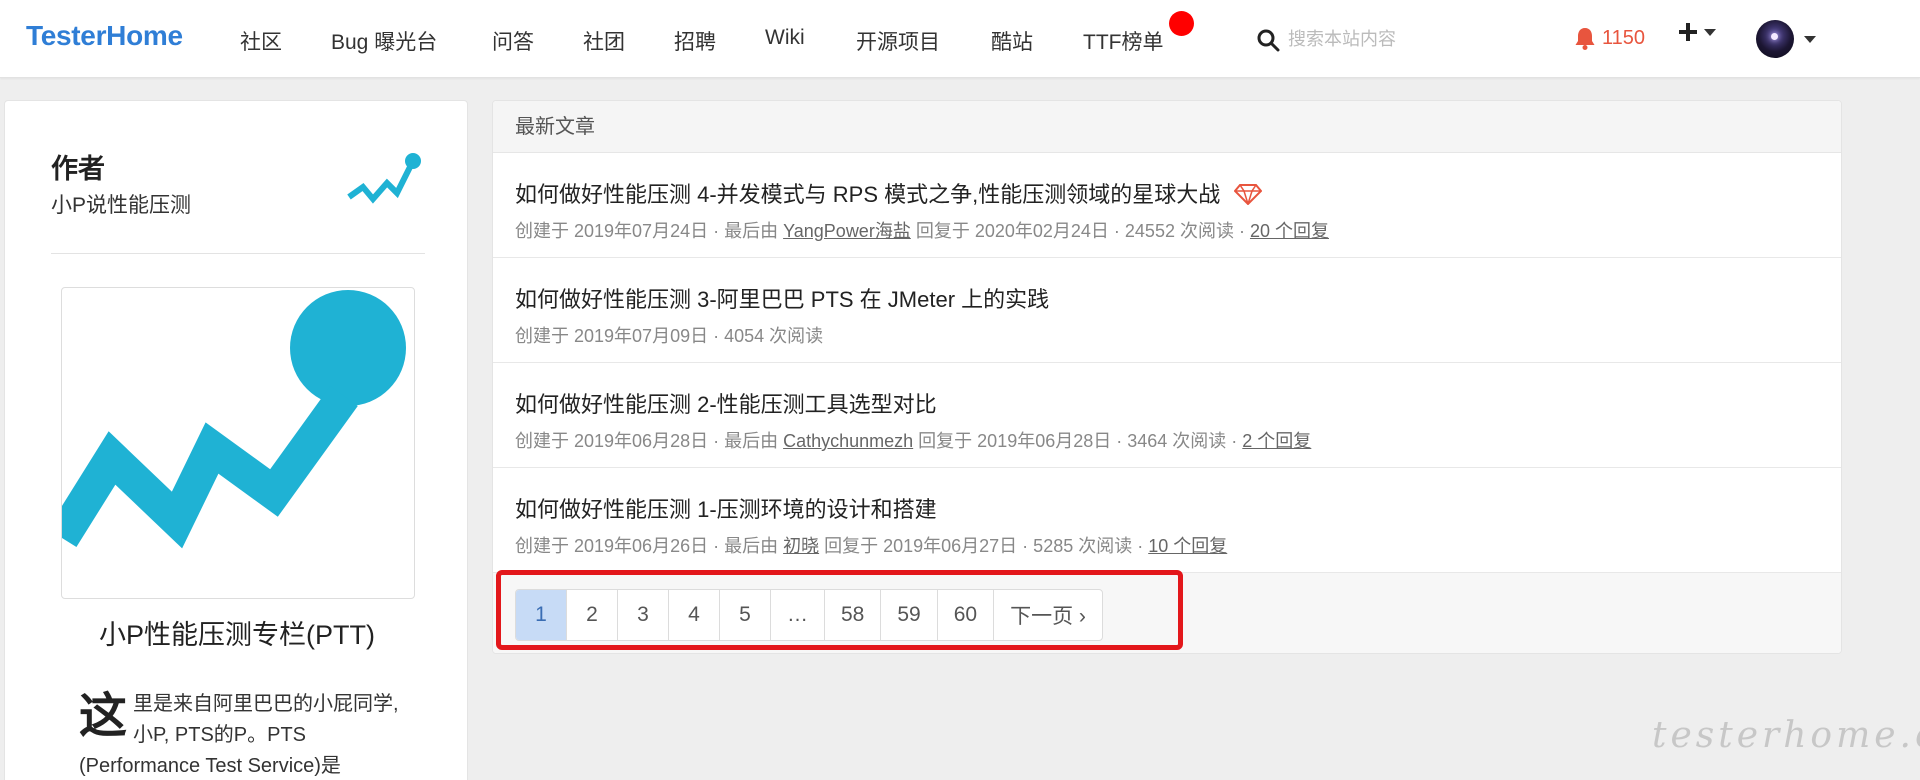  I want to click on topic-created: 创建于 2019年07月09日 · 4054 次阅读, so click(669, 336).